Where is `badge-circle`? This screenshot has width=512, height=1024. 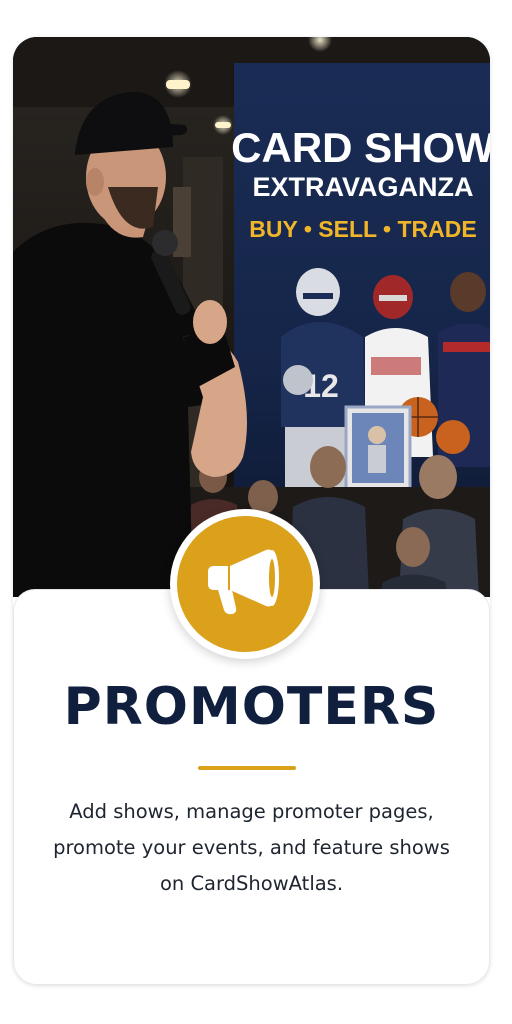
badge-circle is located at coordinates (245, 584).